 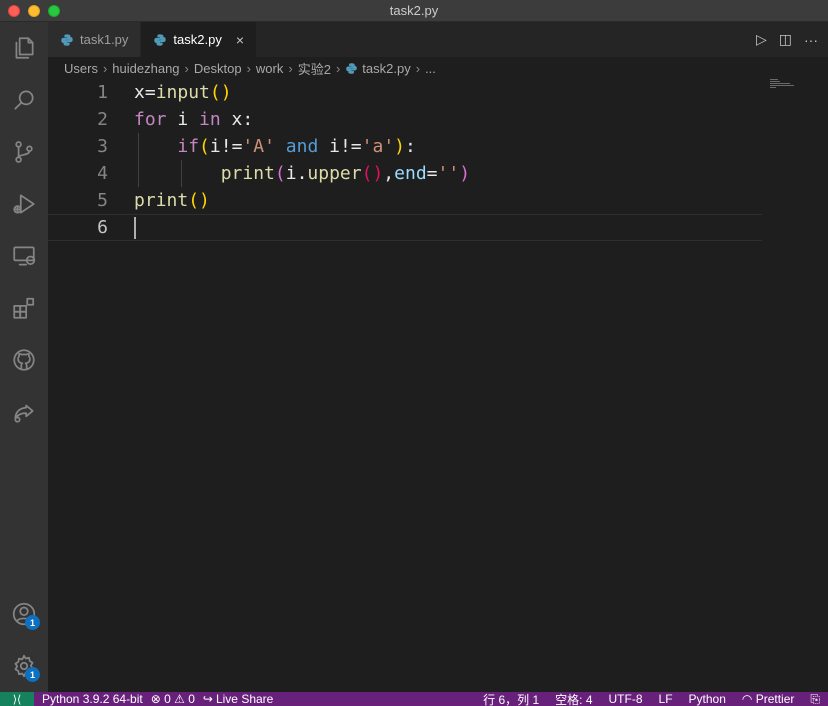 What do you see at coordinates (296, 146) in the screenshot?
I see `code-text: if(i!='A' and i!='a'):` at bounding box center [296, 146].